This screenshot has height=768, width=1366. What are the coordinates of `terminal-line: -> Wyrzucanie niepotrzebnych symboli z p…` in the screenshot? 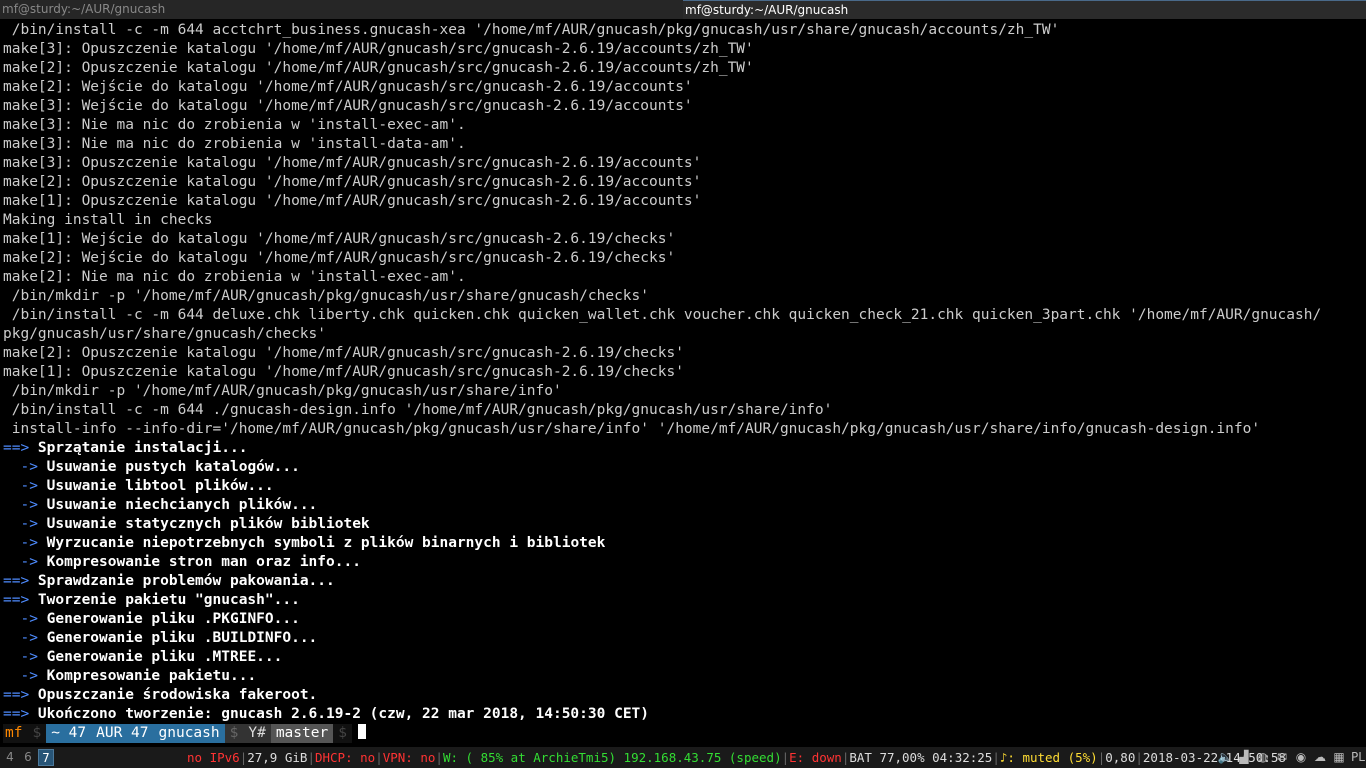 It's located at (684, 543).